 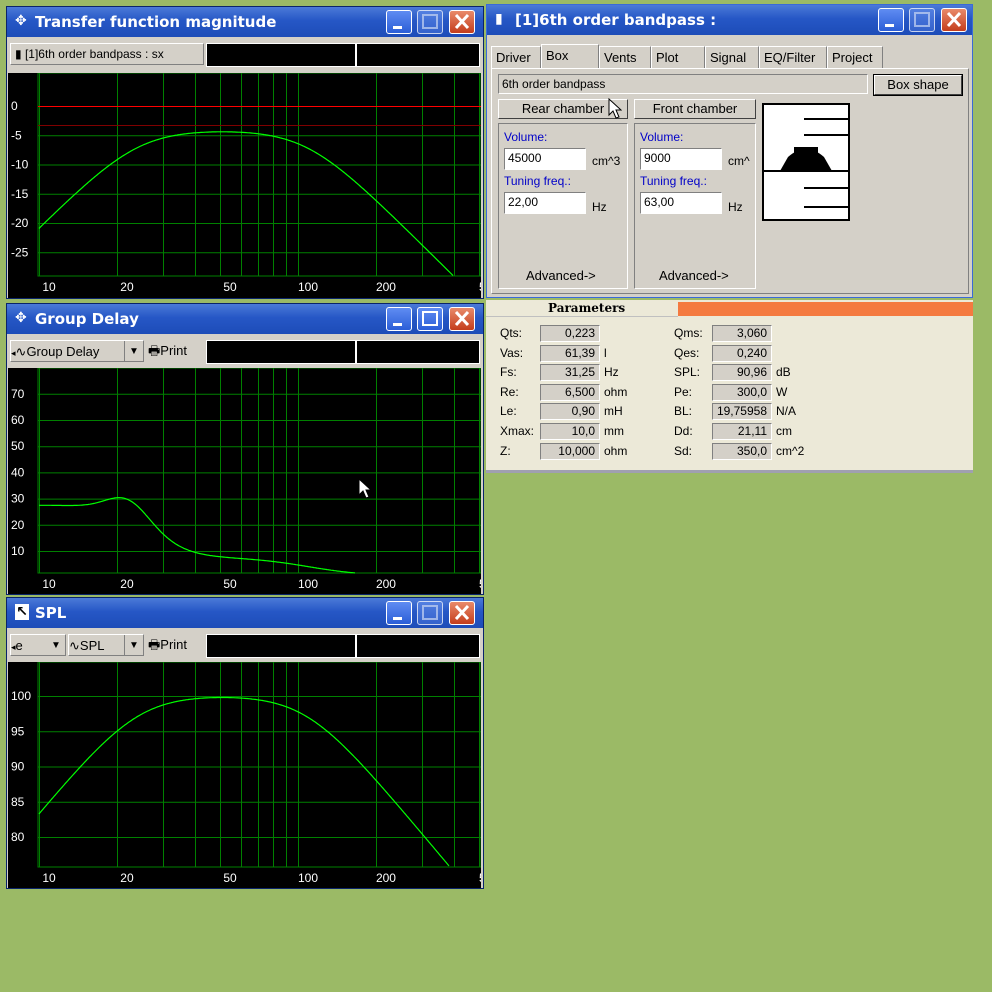 What do you see at coordinates (561, 275) in the screenshot?
I see `rear-advanced-link: Advanced->` at bounding box center [561, 275].